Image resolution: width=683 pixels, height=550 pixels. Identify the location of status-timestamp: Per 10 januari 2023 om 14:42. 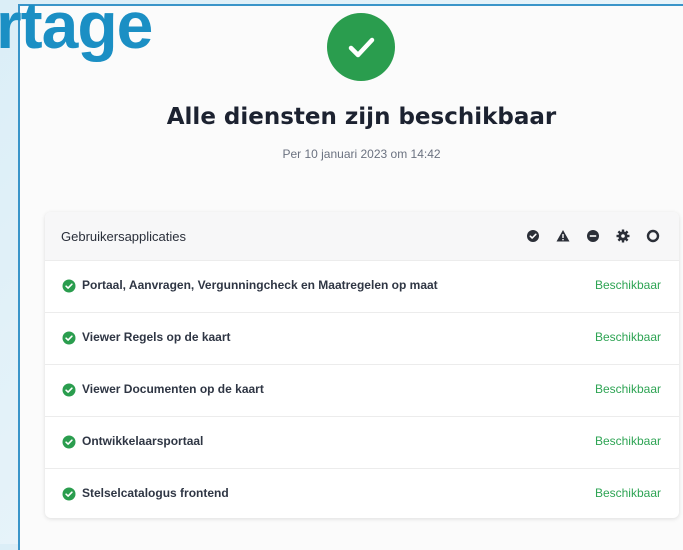
(361, 154).